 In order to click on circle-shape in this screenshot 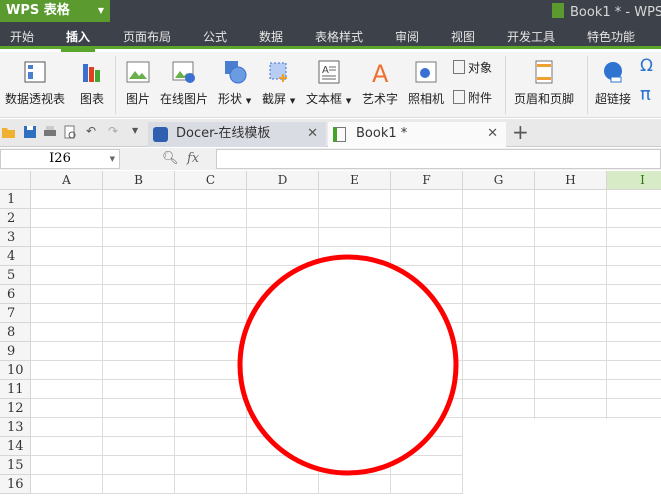, I will do `click(348, 365)`.